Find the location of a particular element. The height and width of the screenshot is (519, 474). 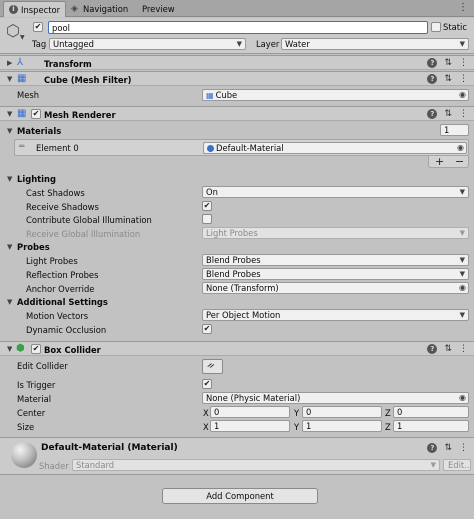

reflection-probes-label: Reflection Probes is located at coordinates (62, 275).